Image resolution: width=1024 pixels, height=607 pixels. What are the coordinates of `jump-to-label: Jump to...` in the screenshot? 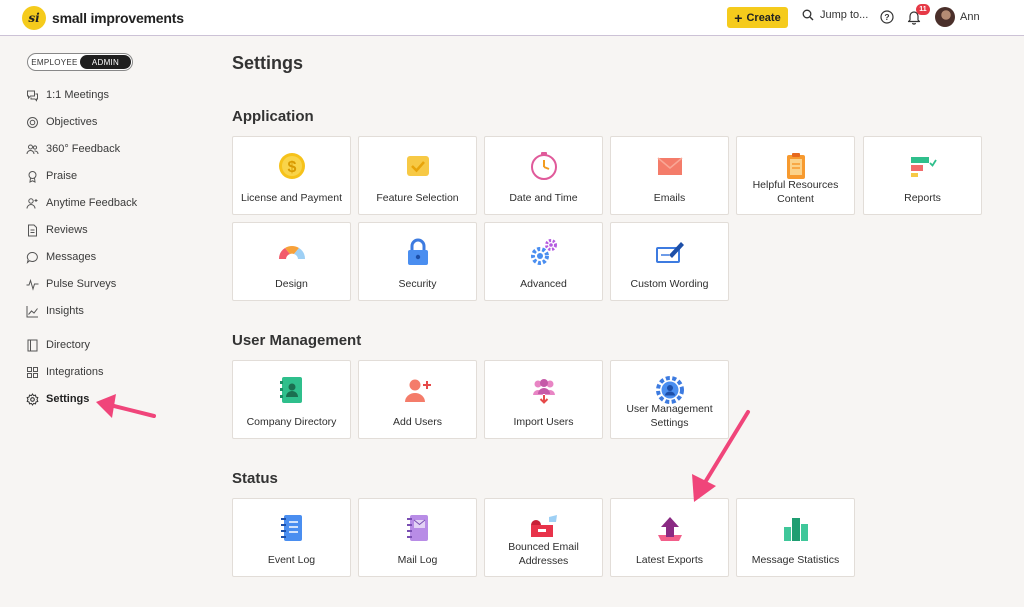 It's located at (844, 15).